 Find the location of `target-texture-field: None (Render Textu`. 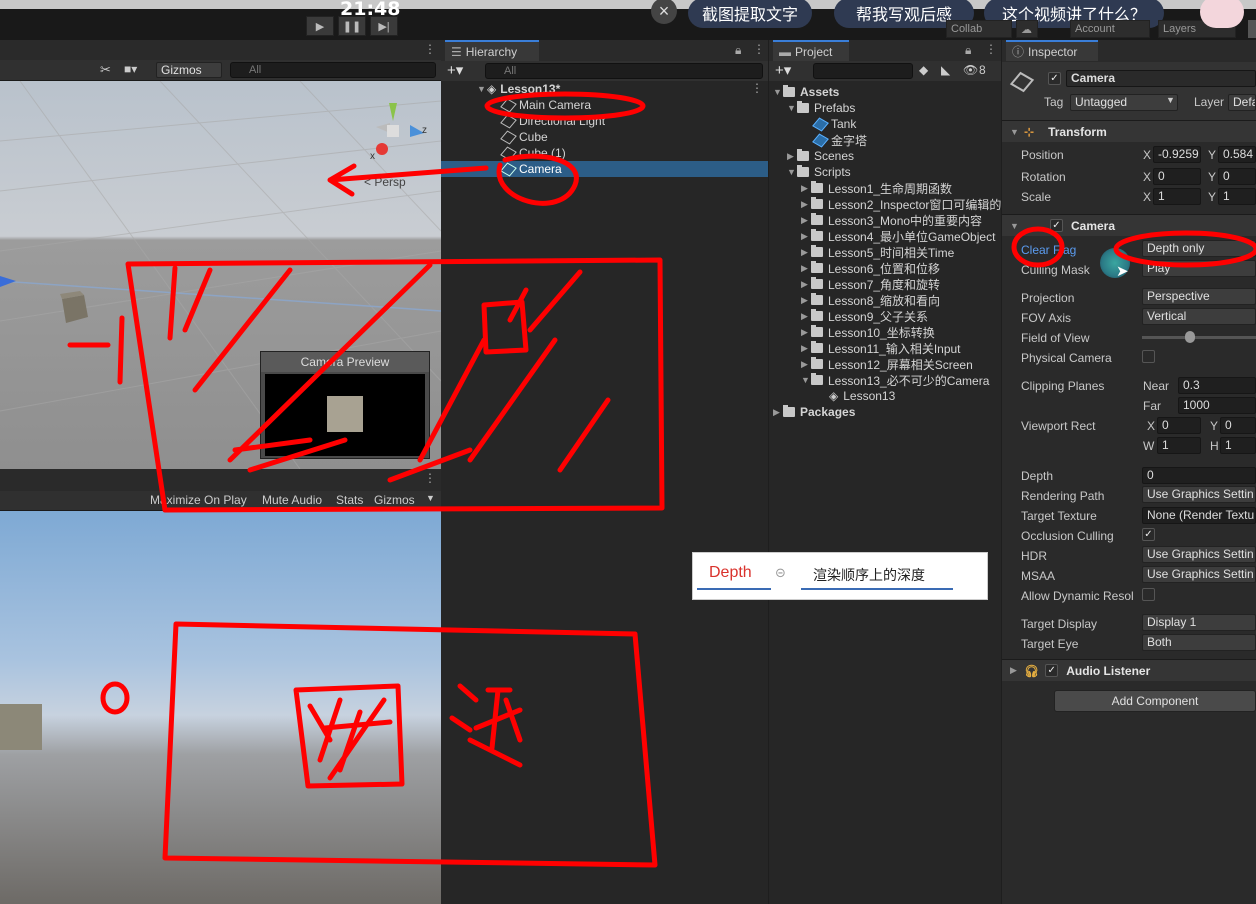

target-texture-field: None (Render Textu is located at coordinates (1199, 515).